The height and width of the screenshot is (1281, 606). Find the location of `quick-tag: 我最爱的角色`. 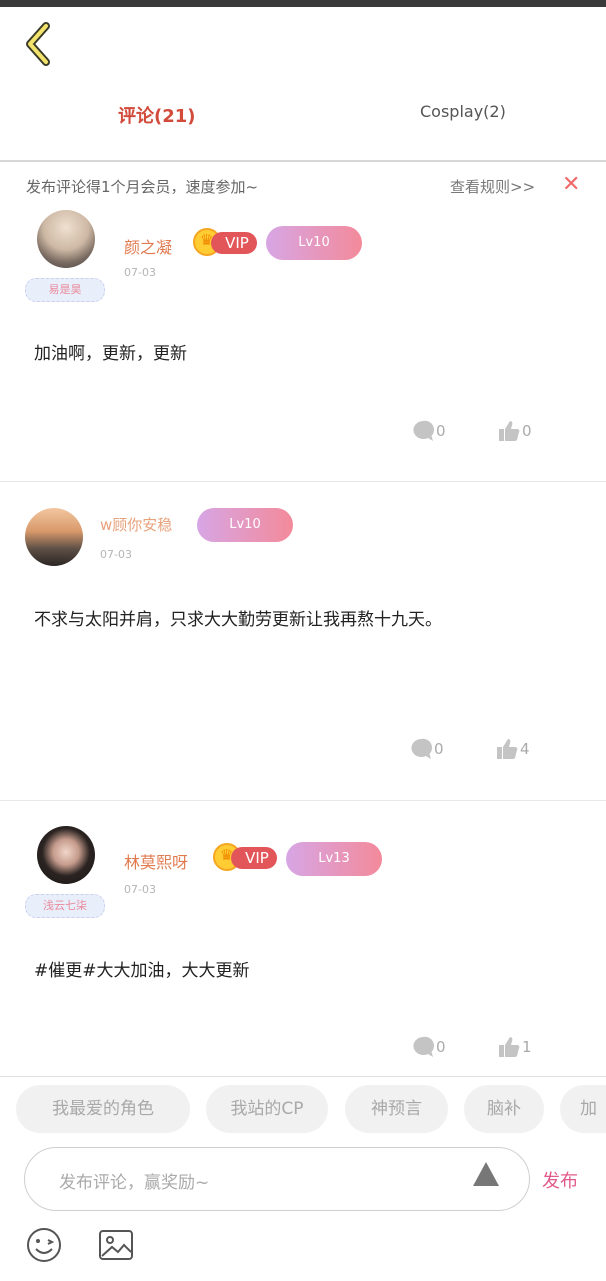

quick-tag: 我最爱的角色 is located at coordinates (103, 1109).